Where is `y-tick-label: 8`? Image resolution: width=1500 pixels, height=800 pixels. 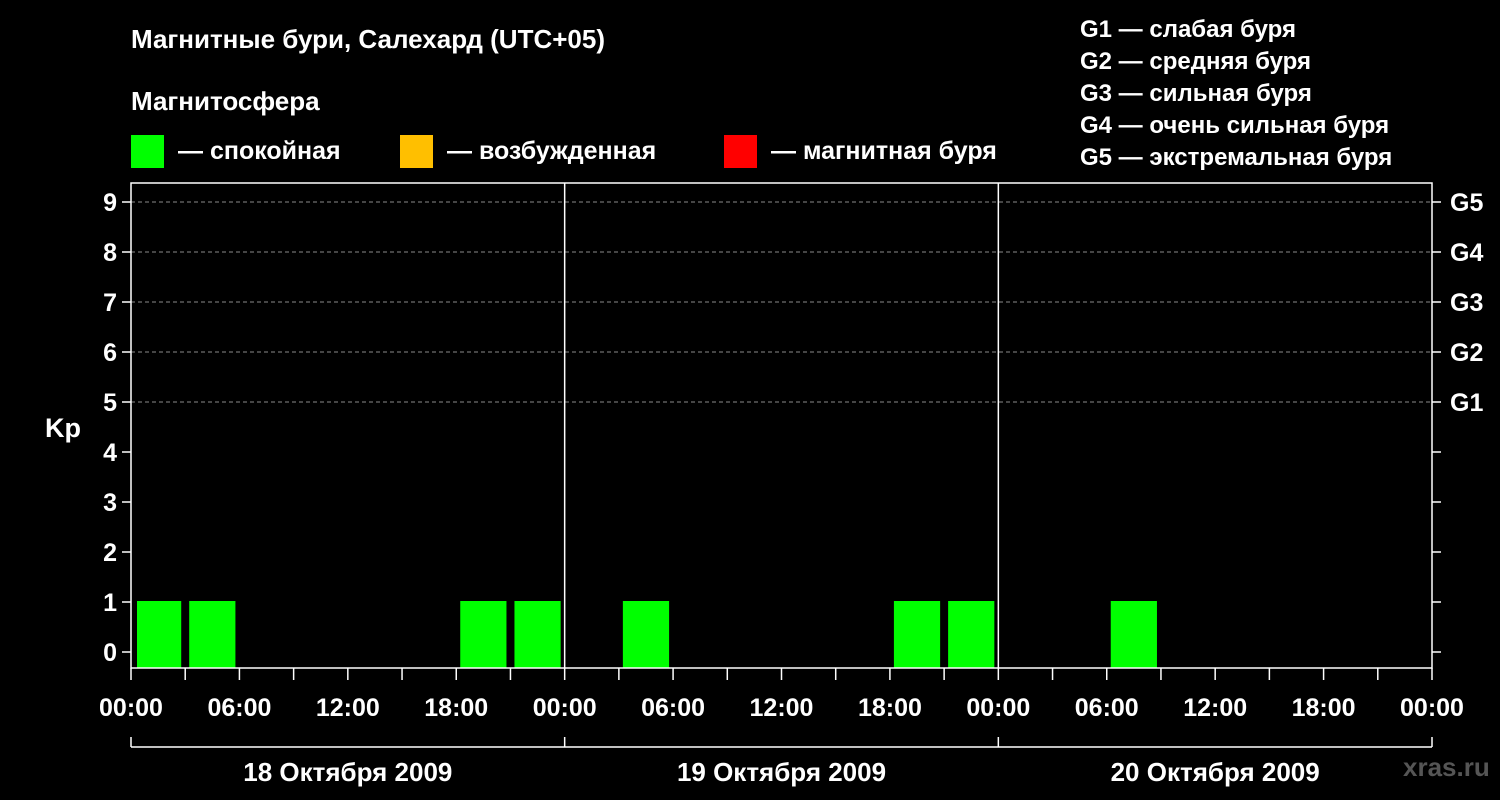 y-tick-label: 8 is located at coordinates (110, 253).